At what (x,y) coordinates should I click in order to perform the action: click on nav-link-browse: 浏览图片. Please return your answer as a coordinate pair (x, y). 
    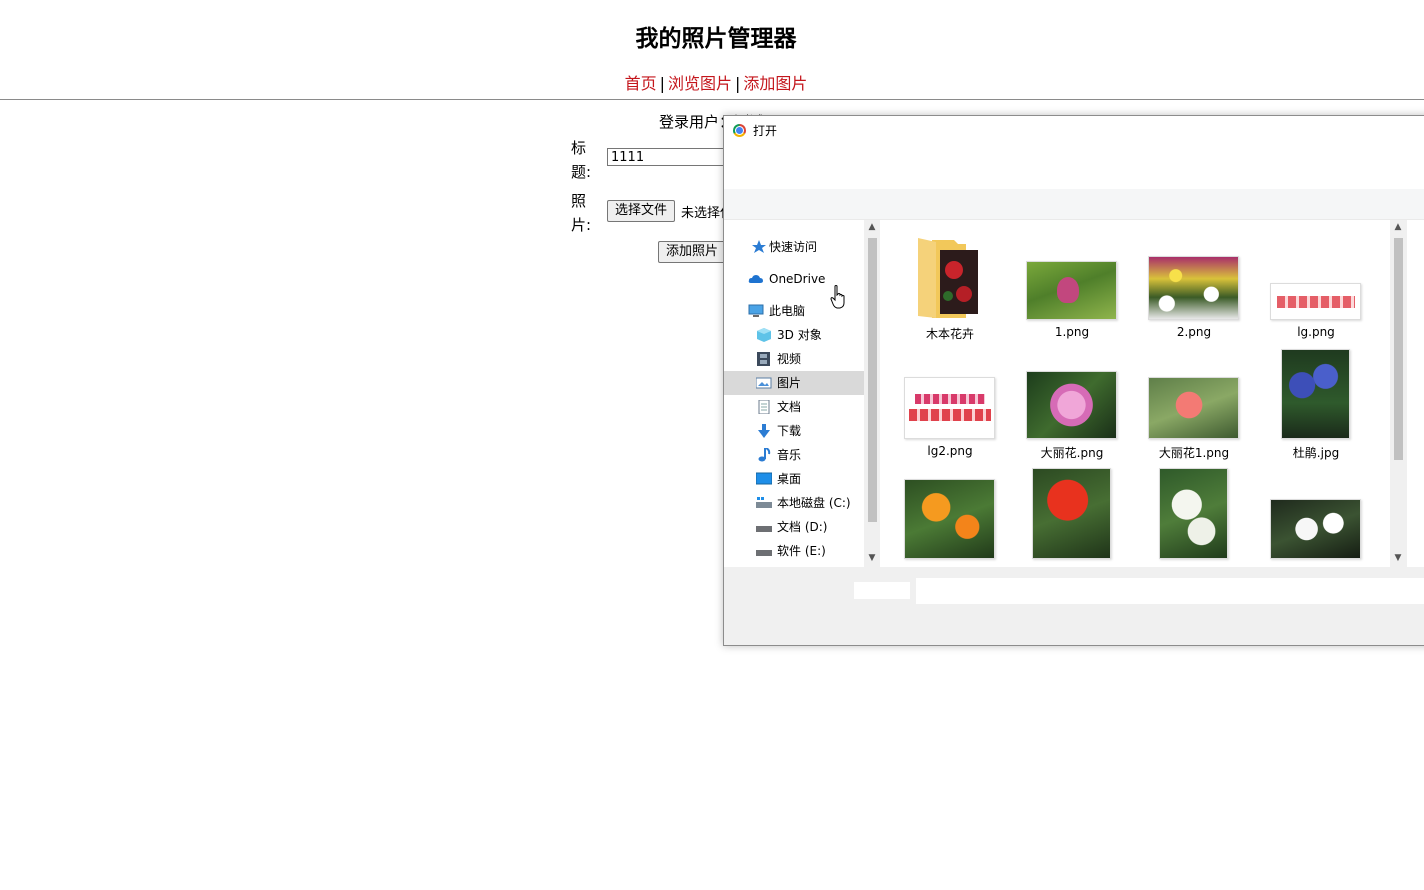
    Looking at the image, I should click on (700, 83).